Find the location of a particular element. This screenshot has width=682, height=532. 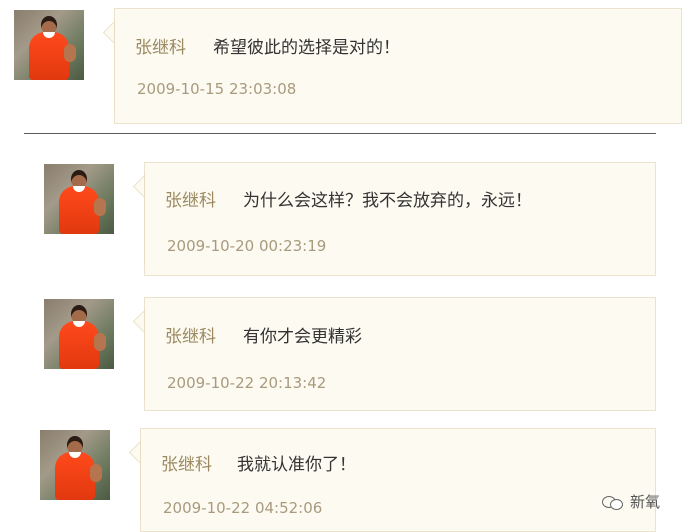

comment-message: 为什么会这样？我不会放弃的，永远！ is located at coordinates (387, 201).